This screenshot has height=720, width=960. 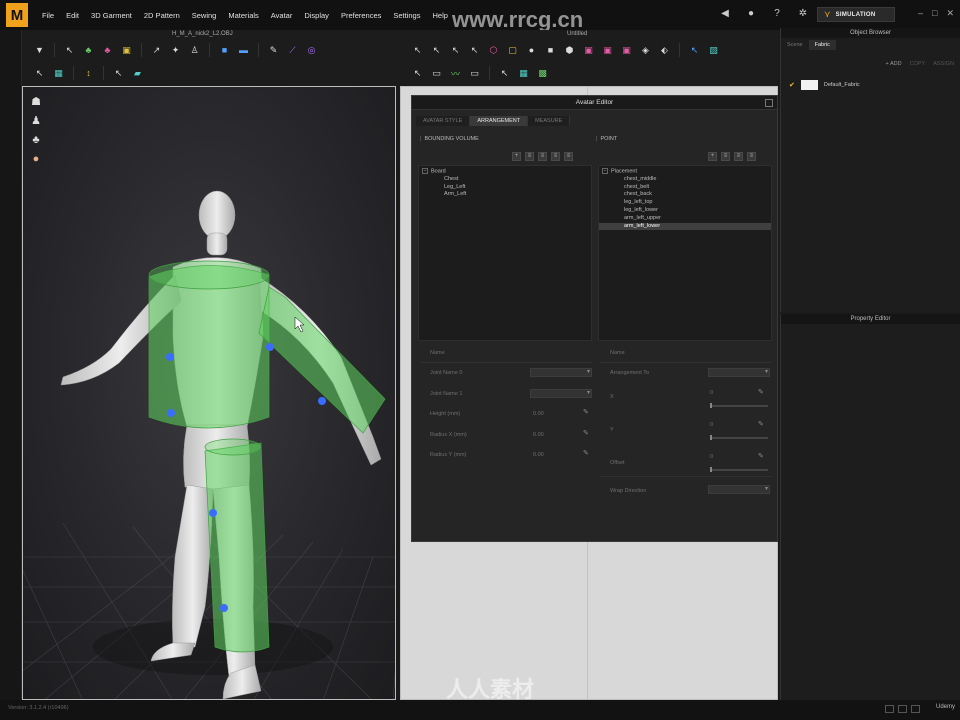 What do you see at coordinates (529, 156) in the screenshot?
I see `list-volume-icon: ≡` at bounding box center [529, 156].